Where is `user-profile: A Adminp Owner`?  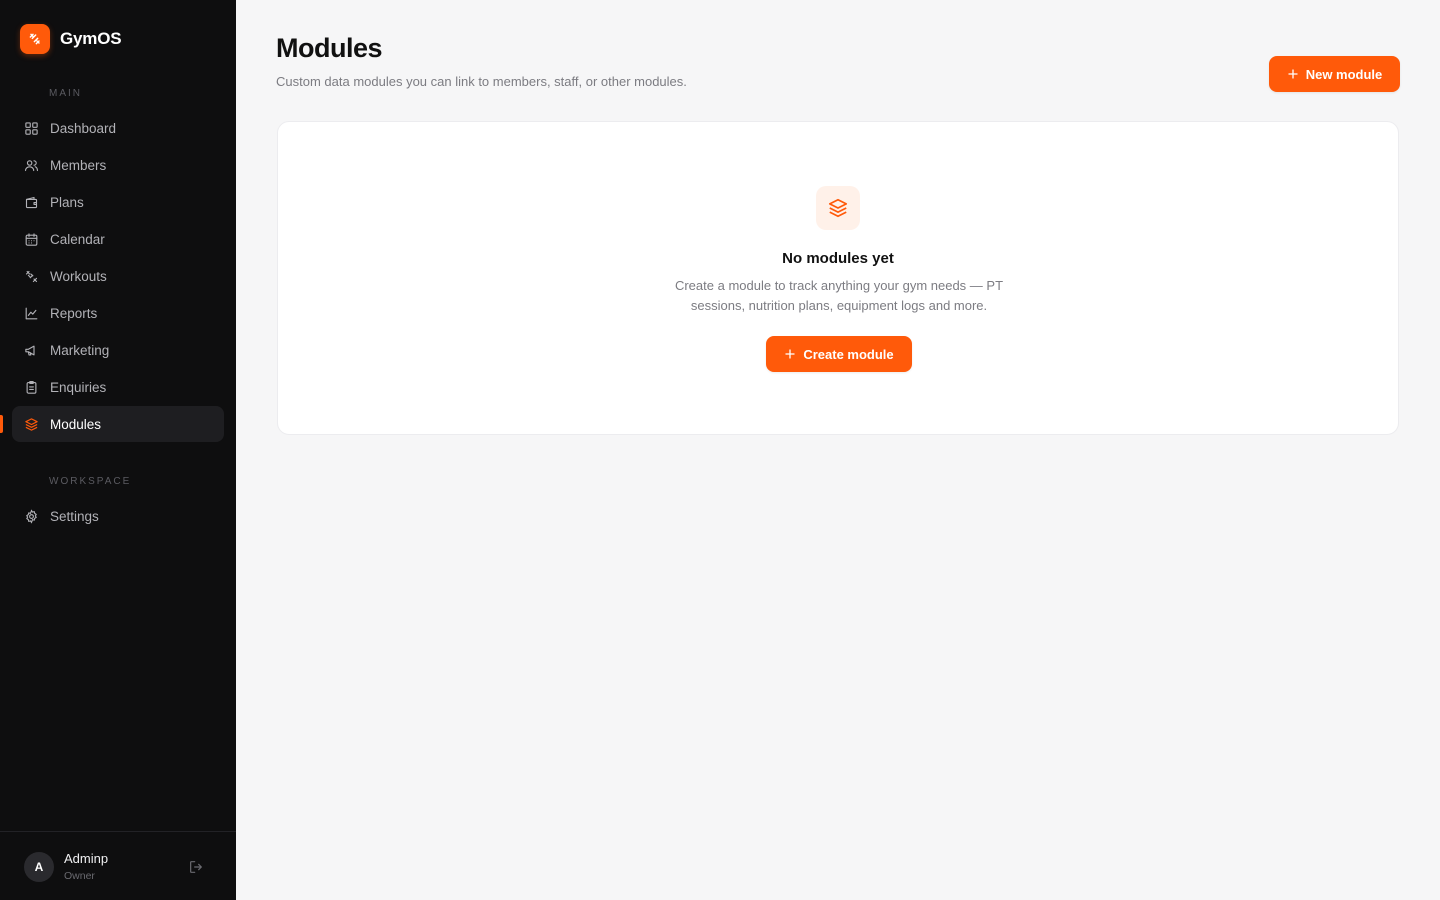
user-profile: A Adminp Owner is located at coordinates (118, 865).